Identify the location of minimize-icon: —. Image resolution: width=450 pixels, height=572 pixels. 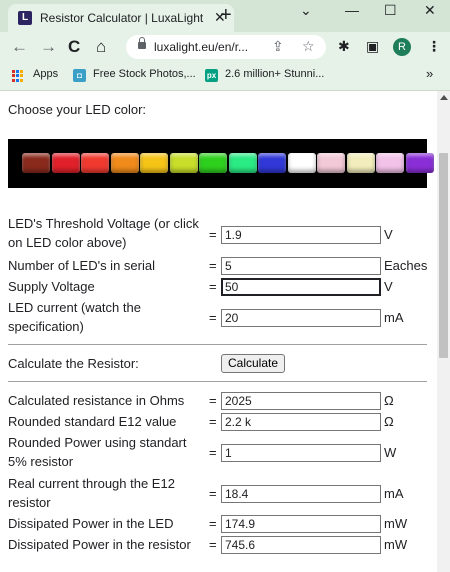
(352, 10).